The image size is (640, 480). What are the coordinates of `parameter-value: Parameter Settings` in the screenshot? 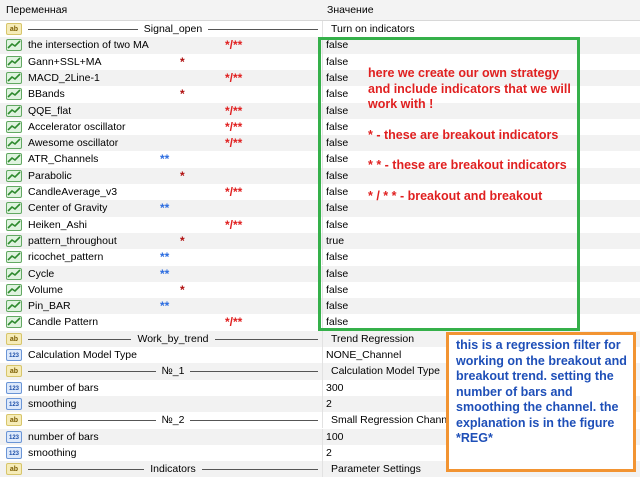 It's located at (376, 469).